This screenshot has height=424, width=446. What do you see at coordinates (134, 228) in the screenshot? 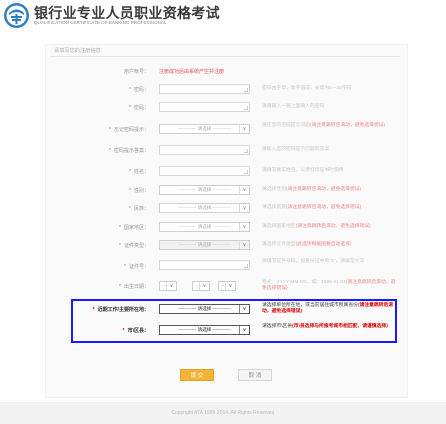
I see `country-label: * 国家地区：` at bounding box center [134, 228].